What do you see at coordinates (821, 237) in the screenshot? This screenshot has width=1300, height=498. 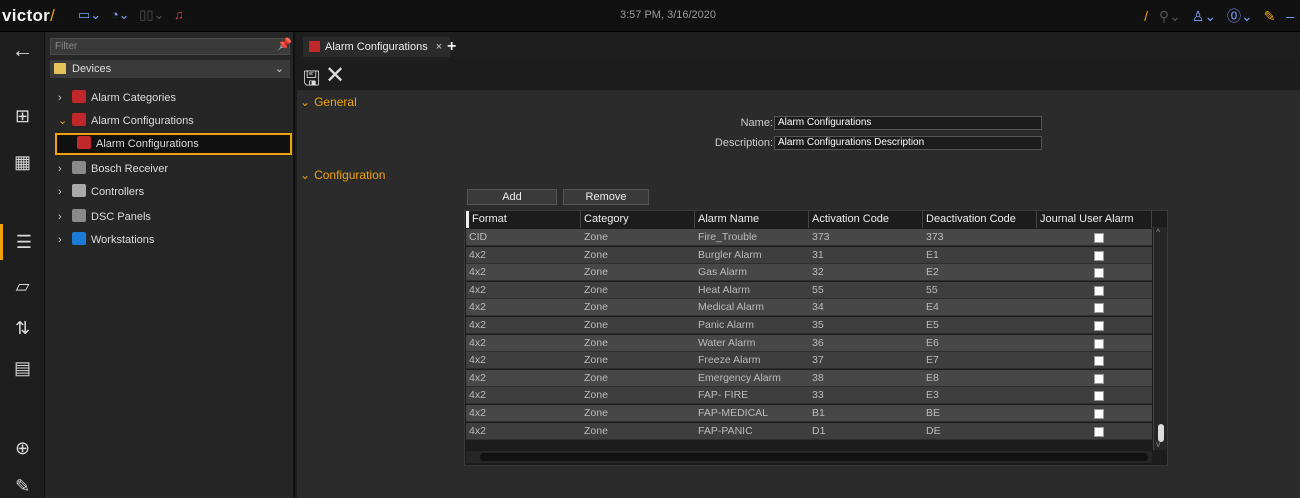 I see `cell-activation-code: 373` at bounding box center [821, 237].